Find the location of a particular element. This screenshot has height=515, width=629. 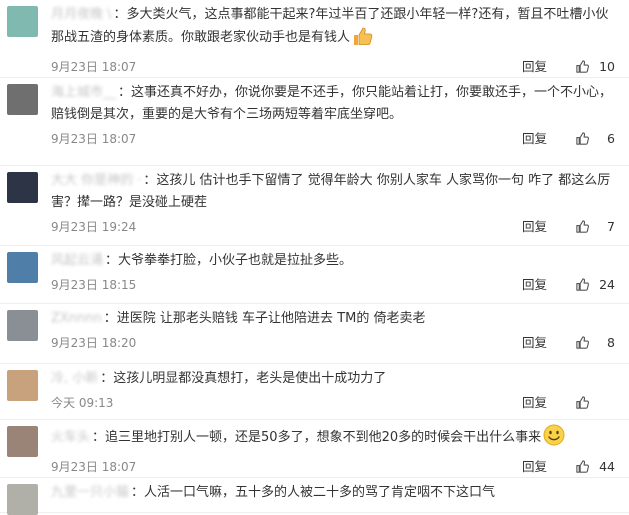

like-count: 8 is located at coordinates (611, 342).